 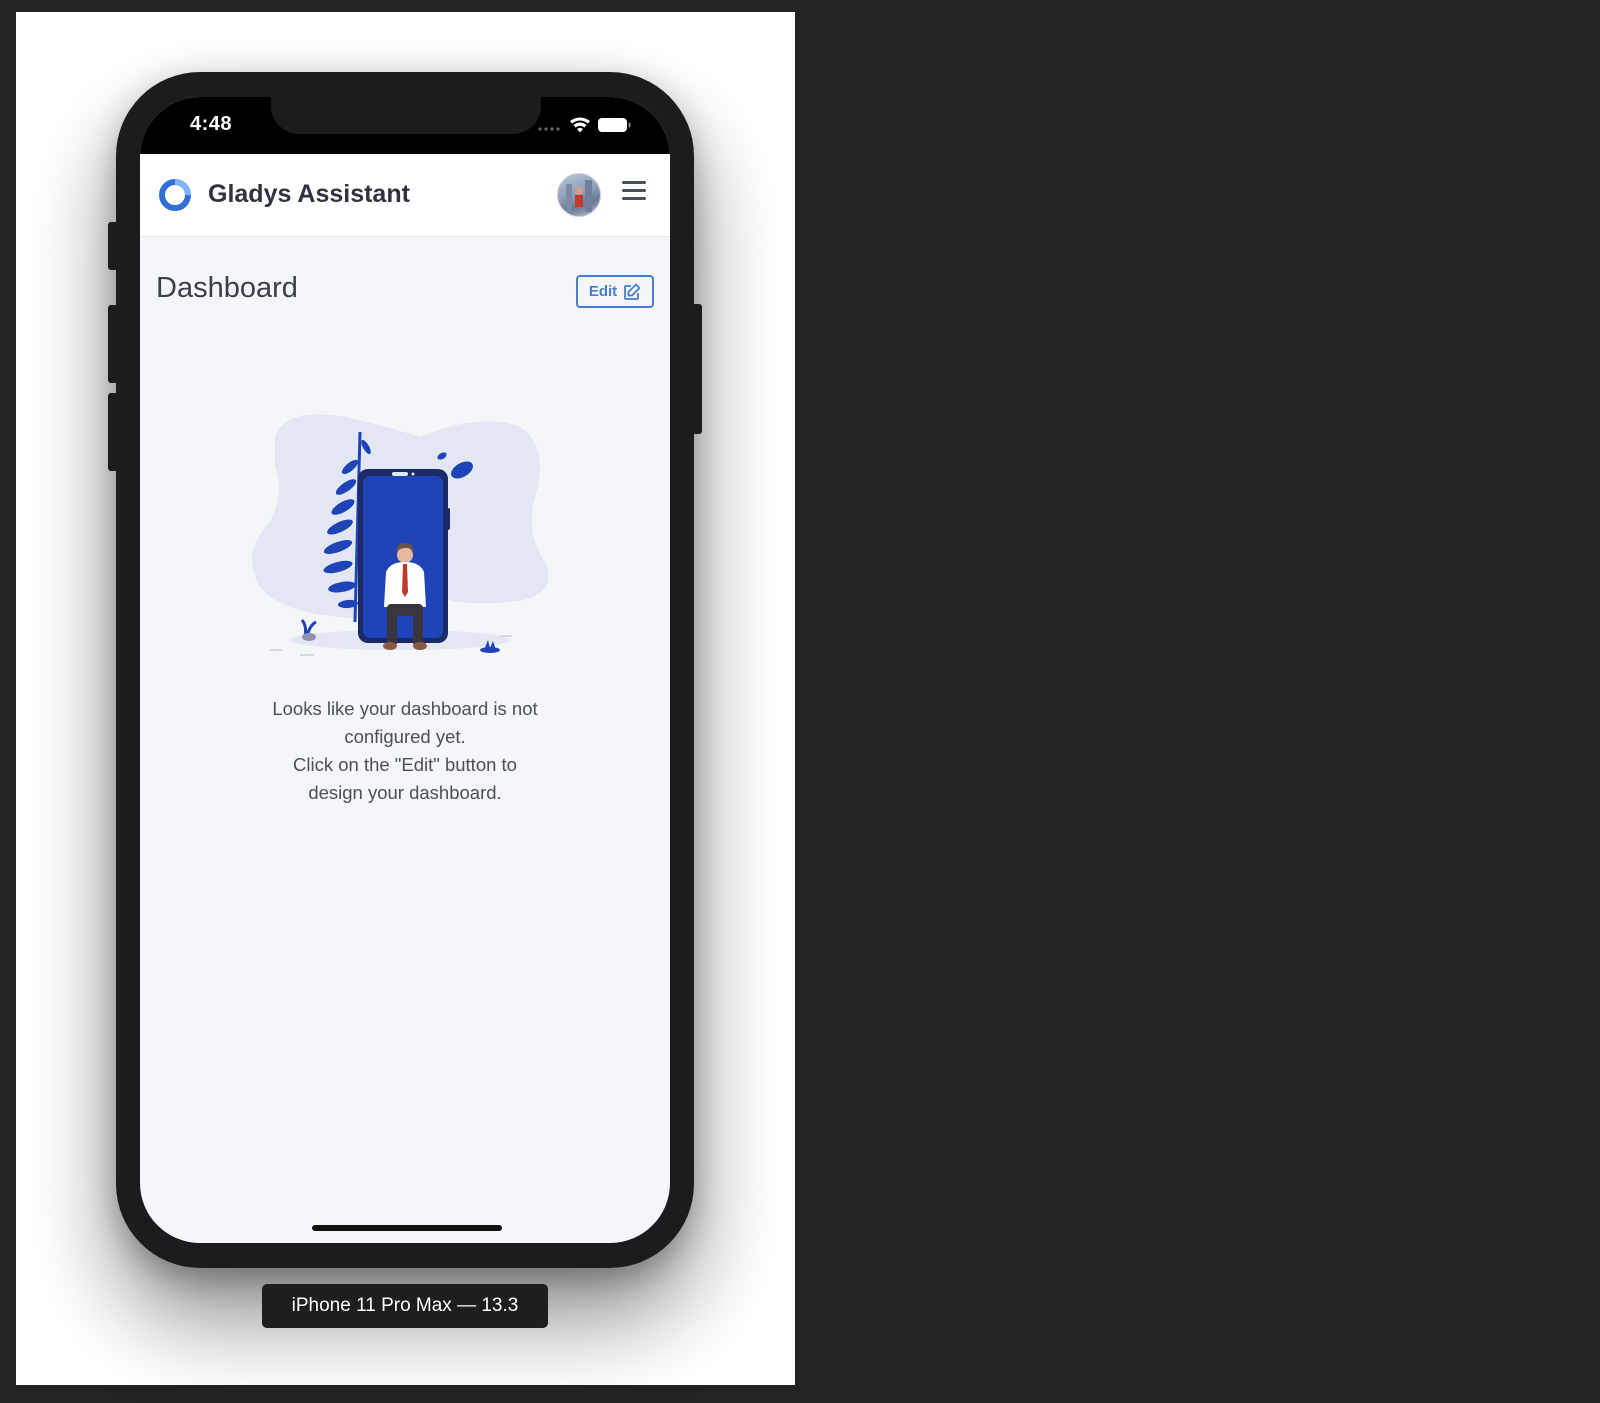 I want to click on user-avatar, so click(x=579, y=195).